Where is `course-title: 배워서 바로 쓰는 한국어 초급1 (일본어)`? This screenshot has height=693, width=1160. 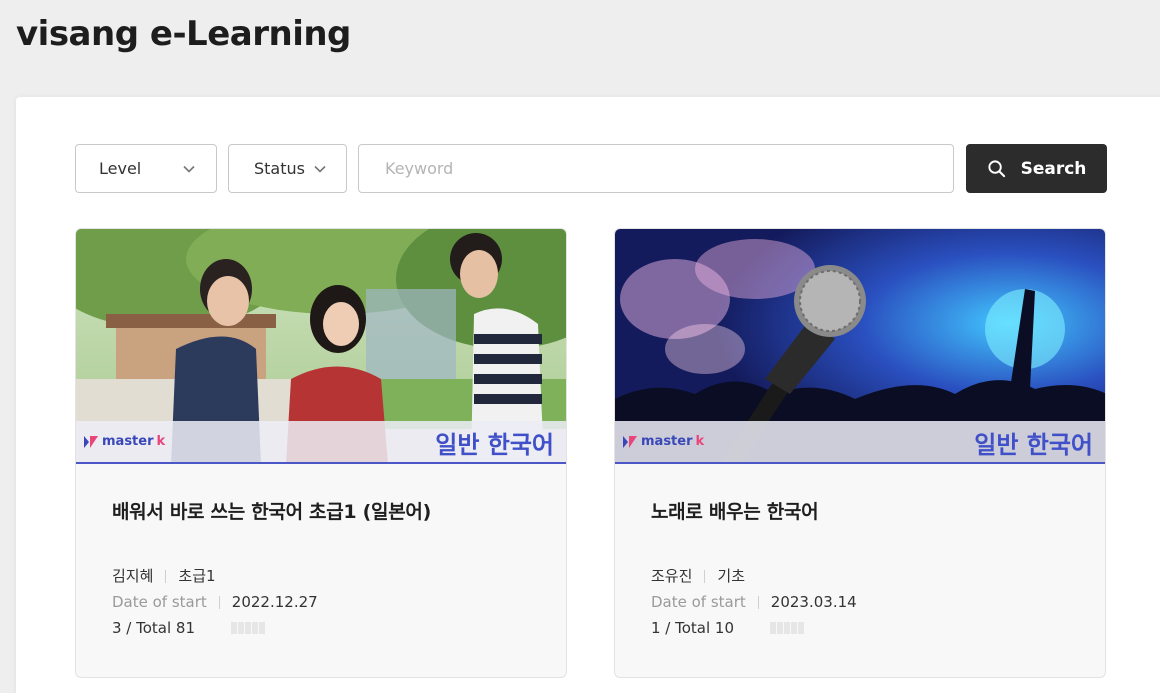
course-title: 배워서 바로 쓰는 한국어 초급1 (일본어) is located at coordinates (271, 512).